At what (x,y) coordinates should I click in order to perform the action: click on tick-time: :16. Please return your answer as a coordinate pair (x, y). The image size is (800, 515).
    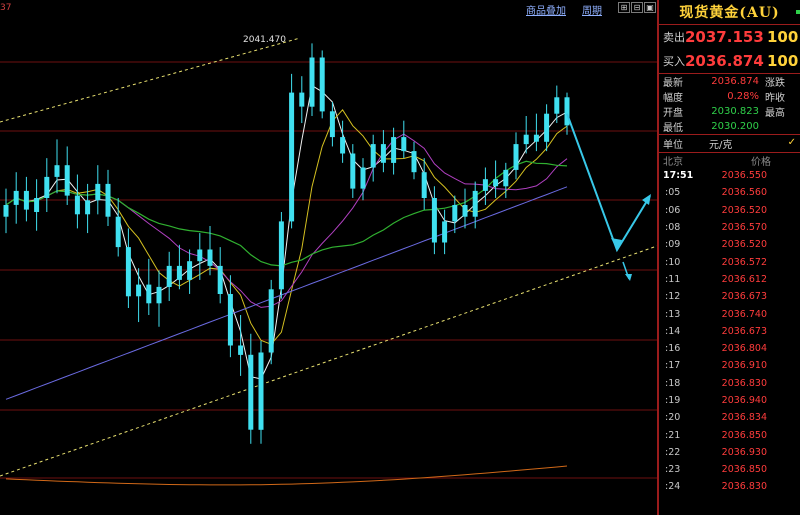
    Looking at the image, I should click on (673, 349).